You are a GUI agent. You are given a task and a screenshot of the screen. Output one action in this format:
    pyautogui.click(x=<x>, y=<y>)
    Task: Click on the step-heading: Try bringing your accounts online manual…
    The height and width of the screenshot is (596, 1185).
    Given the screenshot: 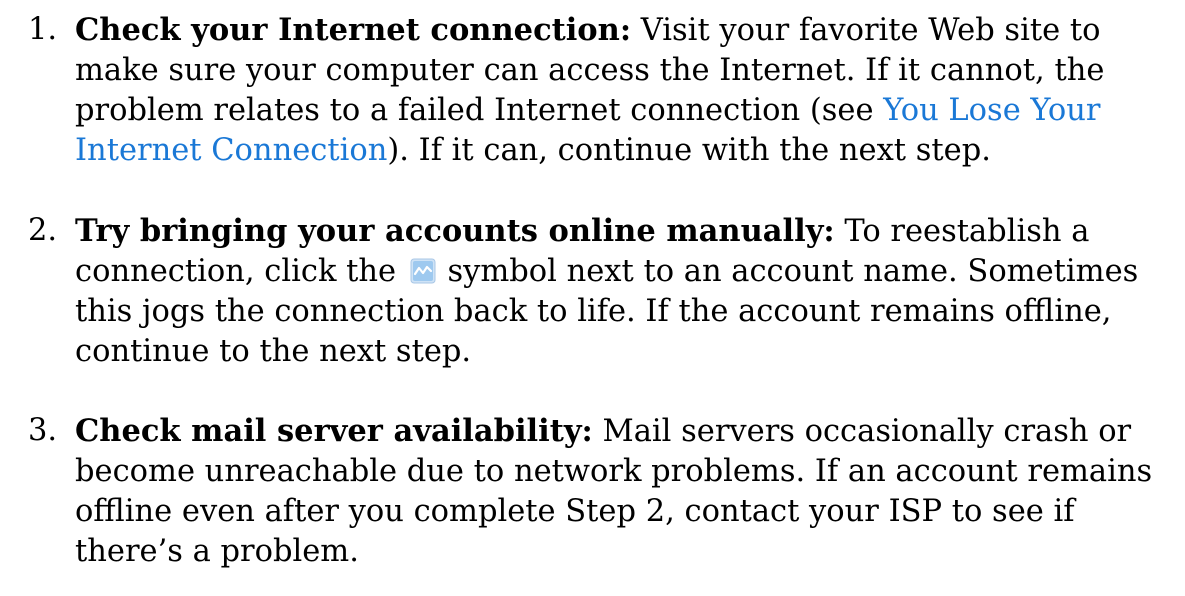 What is the action you would take?
    pyautogui.click(x=455, y=231)
    